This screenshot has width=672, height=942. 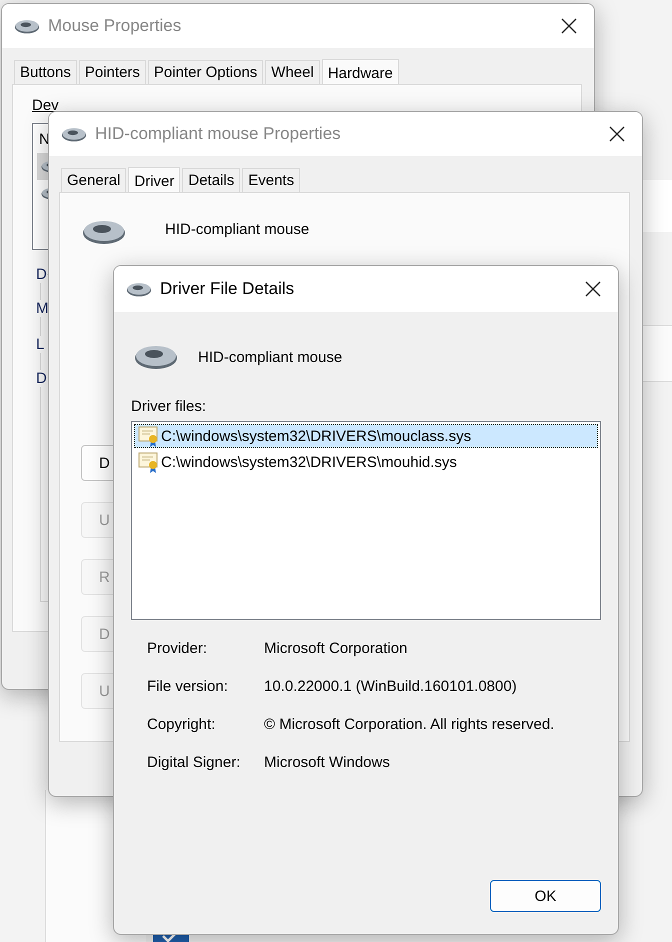 What do you see at coordinates (327, 762) in the screenshot?
I see `property-value: Microsoft Windows` at bounding box center [327, 762].